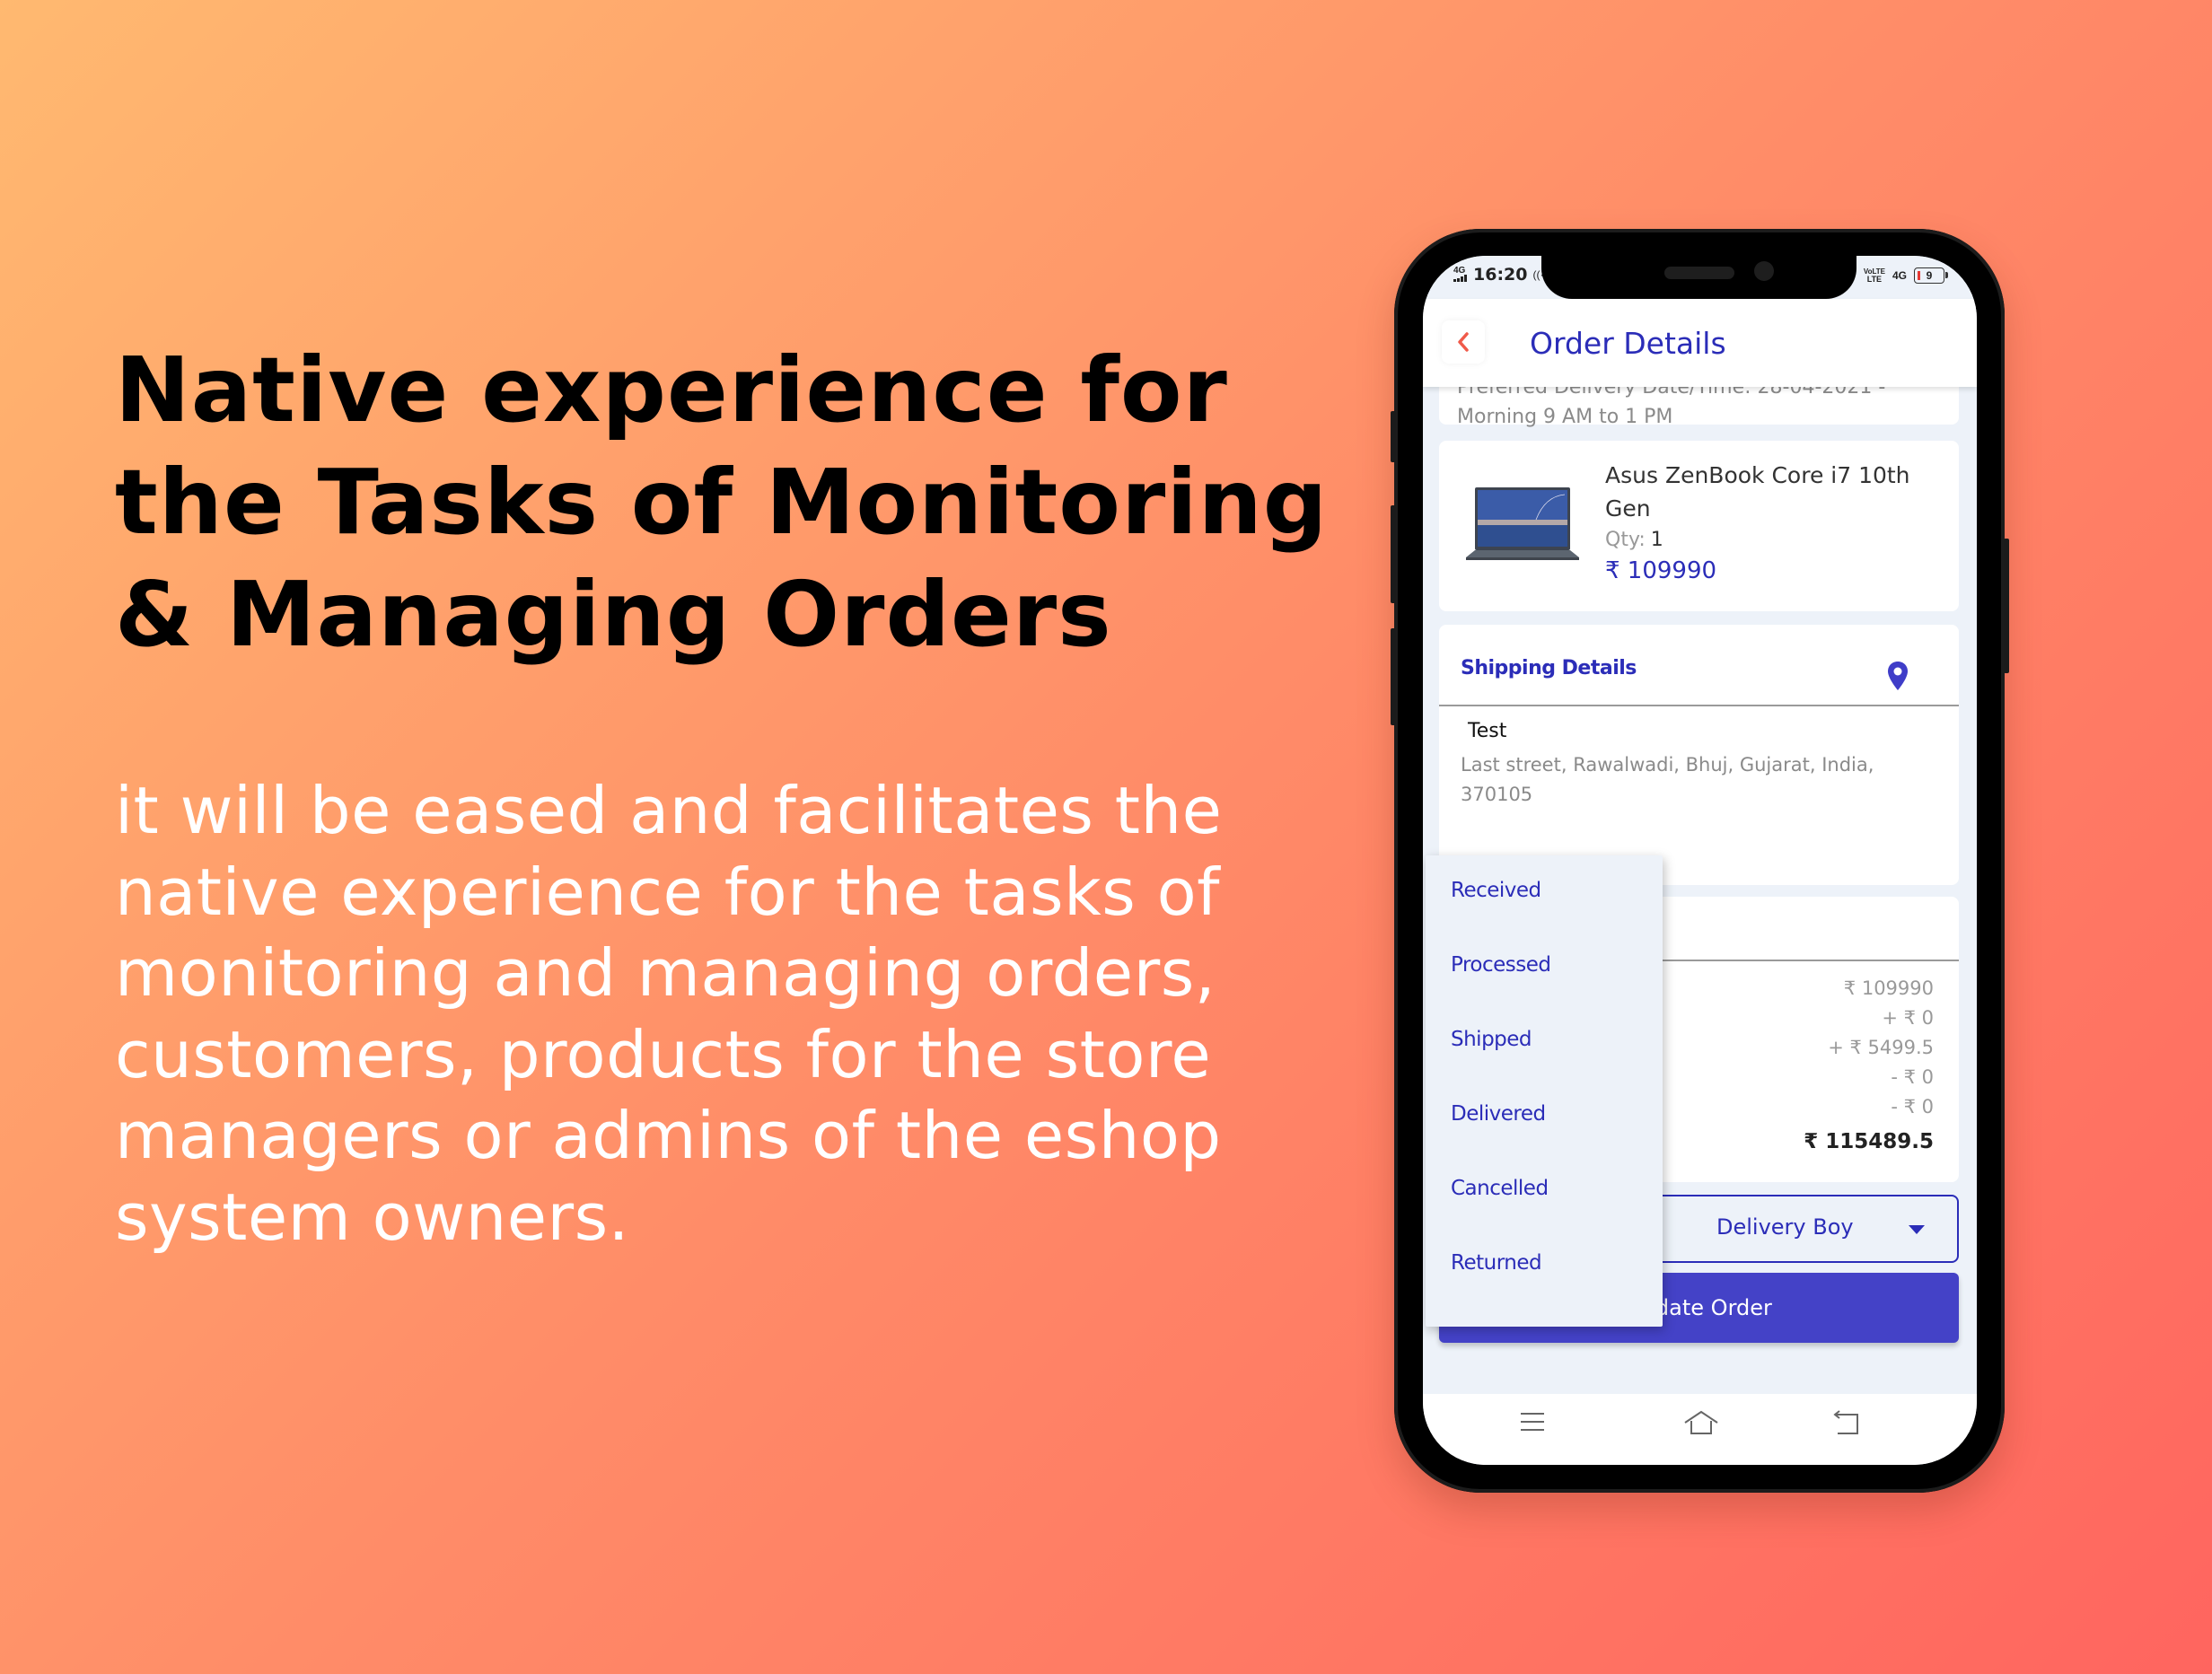 This screenshot has width=2212, height=1674. I want to click on caret-down-icon, so click(1917, 1229).